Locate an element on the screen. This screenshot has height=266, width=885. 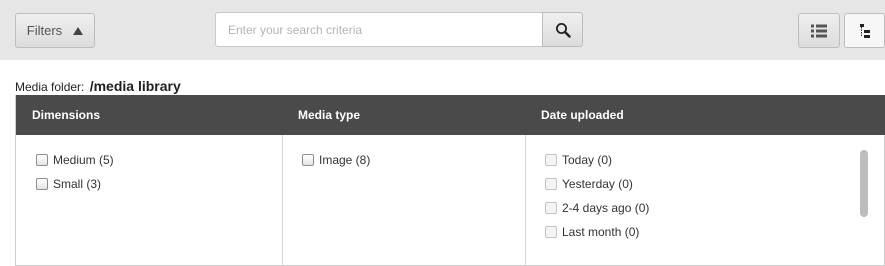
filters-toggle-button: Filters is located at coordinates (55, 30).